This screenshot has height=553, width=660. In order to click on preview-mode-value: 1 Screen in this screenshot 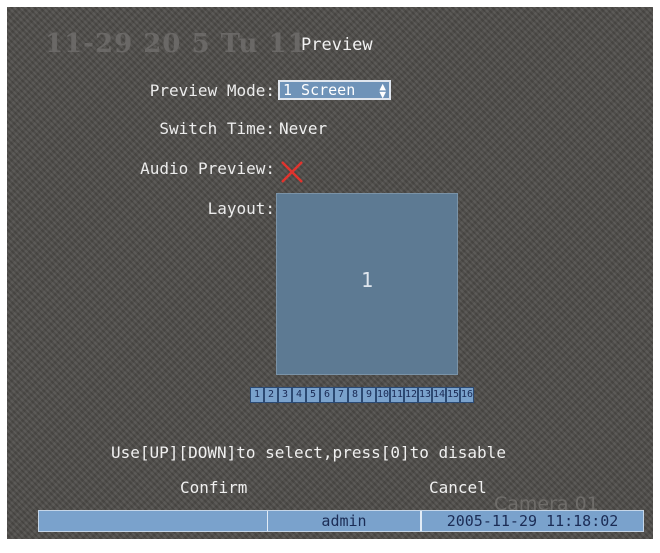, I will do `click(319, 90)`.